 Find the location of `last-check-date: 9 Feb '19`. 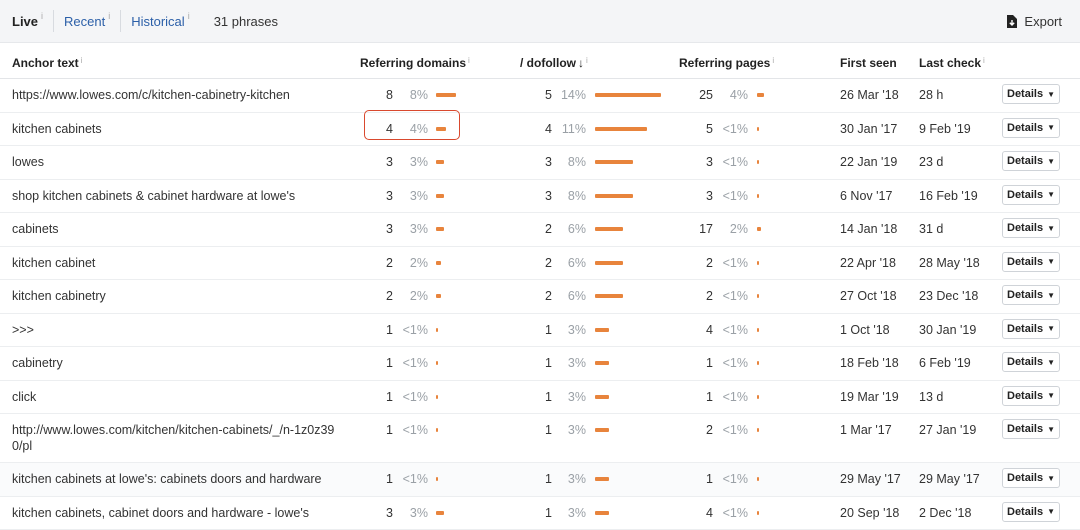

last-check-date: 9 Feb '19 is located at coordinates (945, 129).